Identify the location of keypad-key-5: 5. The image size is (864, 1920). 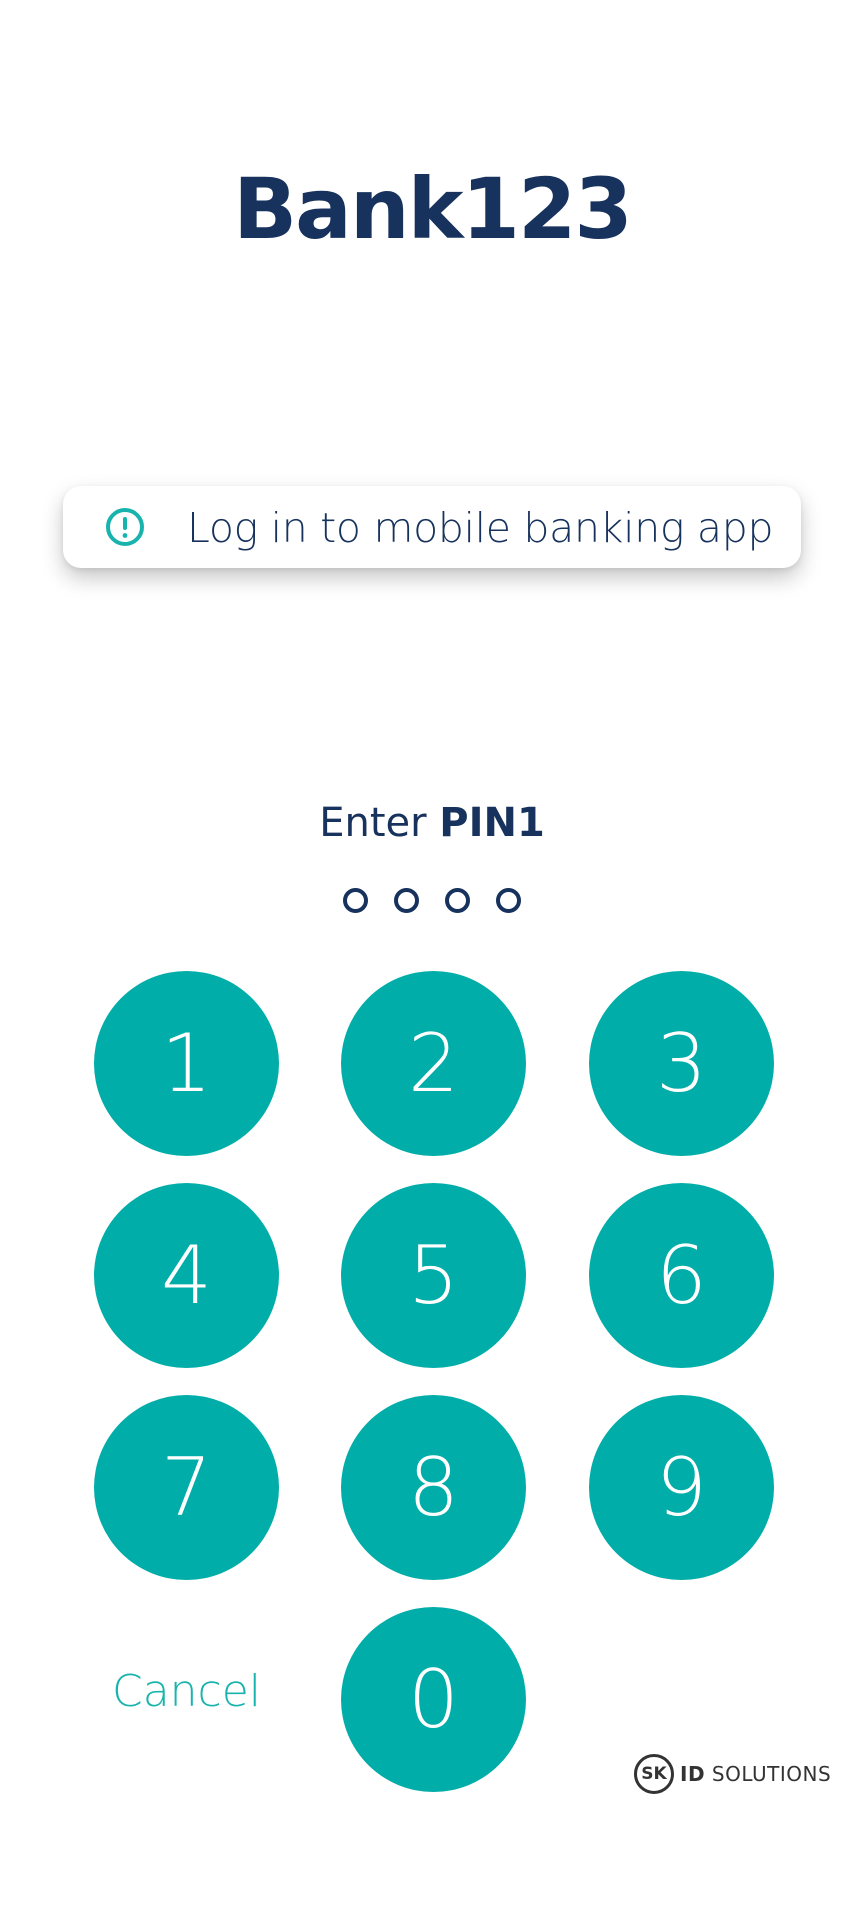
(433, 1275).